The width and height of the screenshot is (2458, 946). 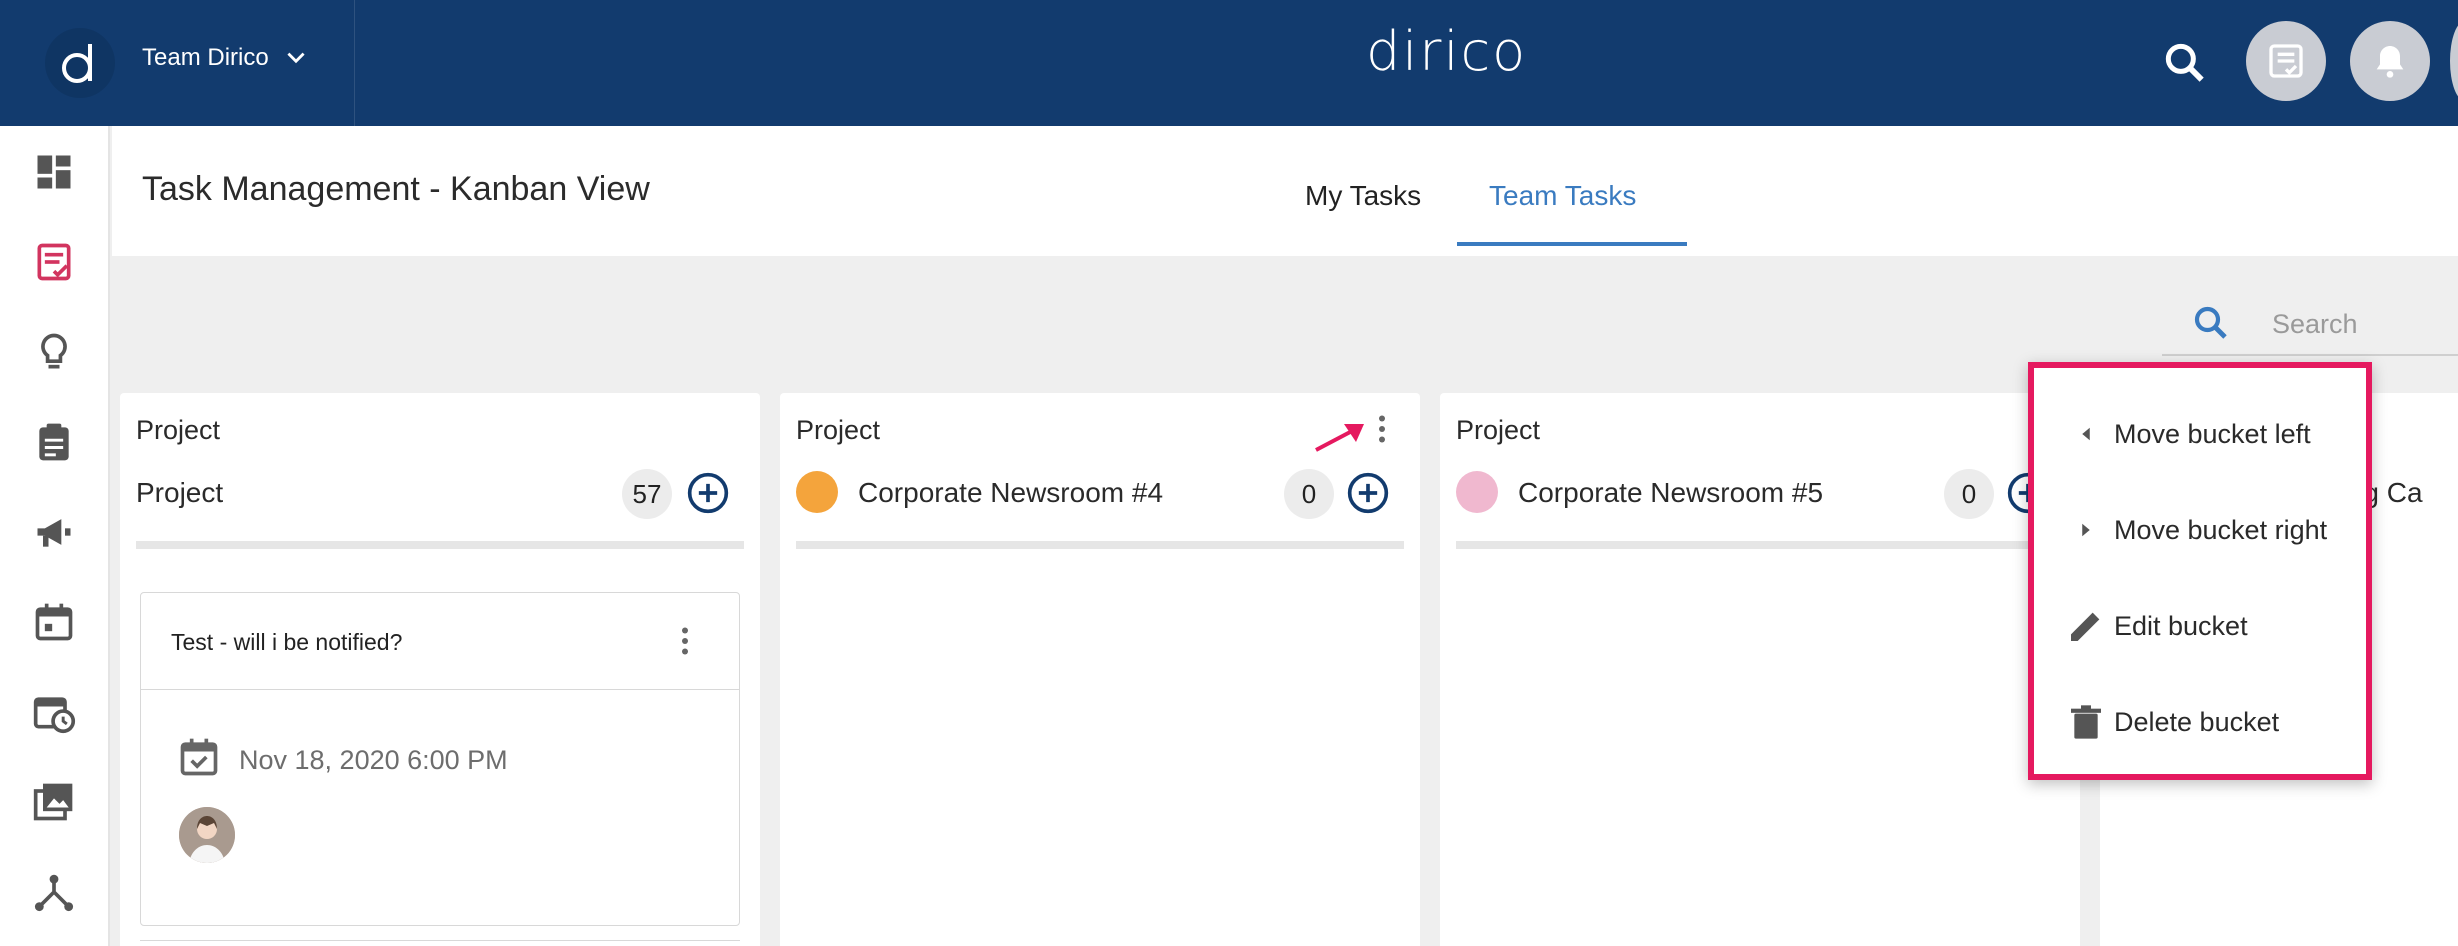 I want to click on delete-bucket-item: Delete bucket, so click(x=2200, y=722).